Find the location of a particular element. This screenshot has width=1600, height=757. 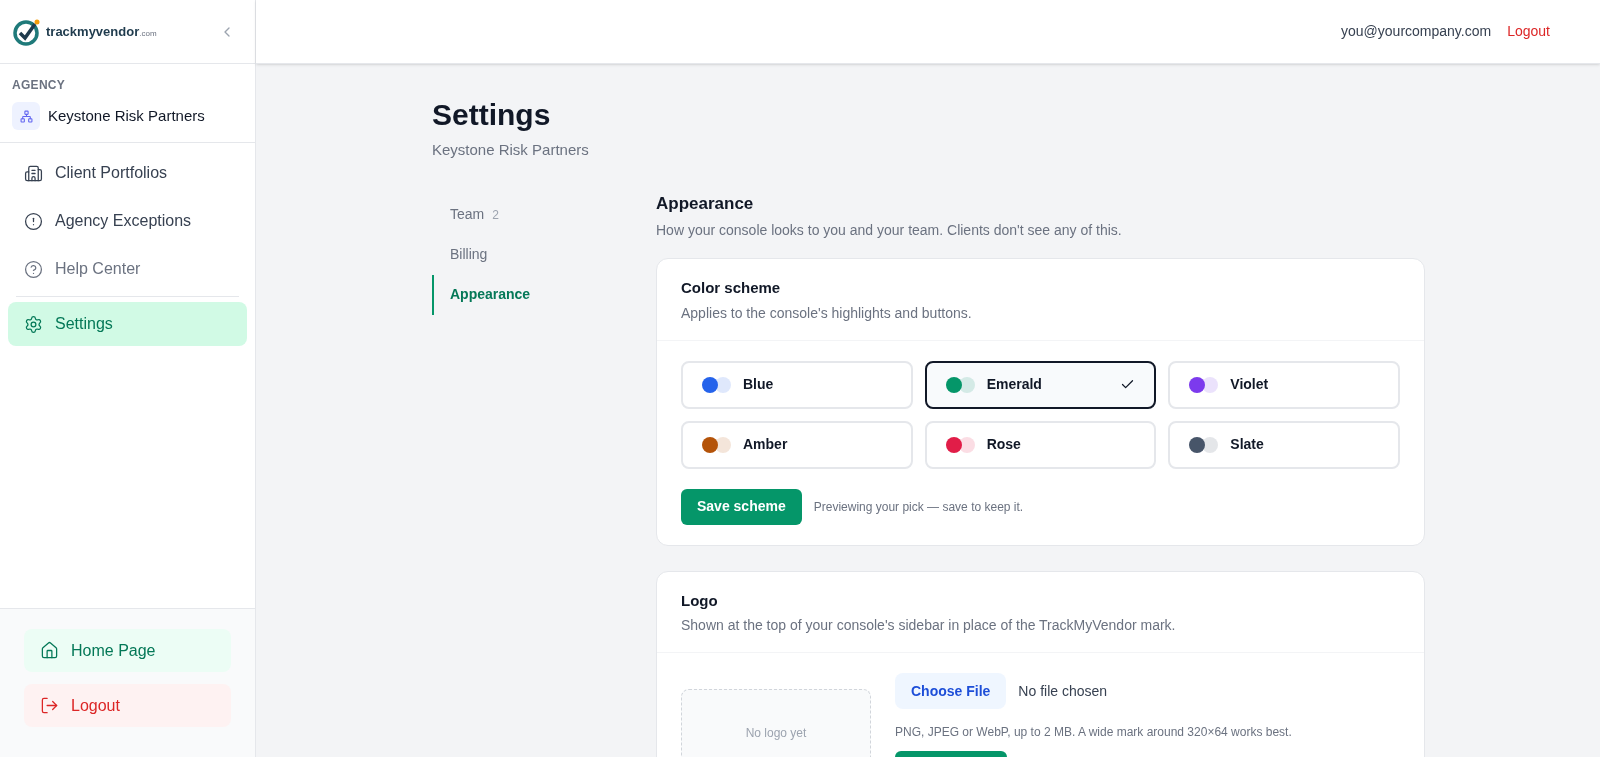

page-title: Settings is located at coordinates (492, 115).